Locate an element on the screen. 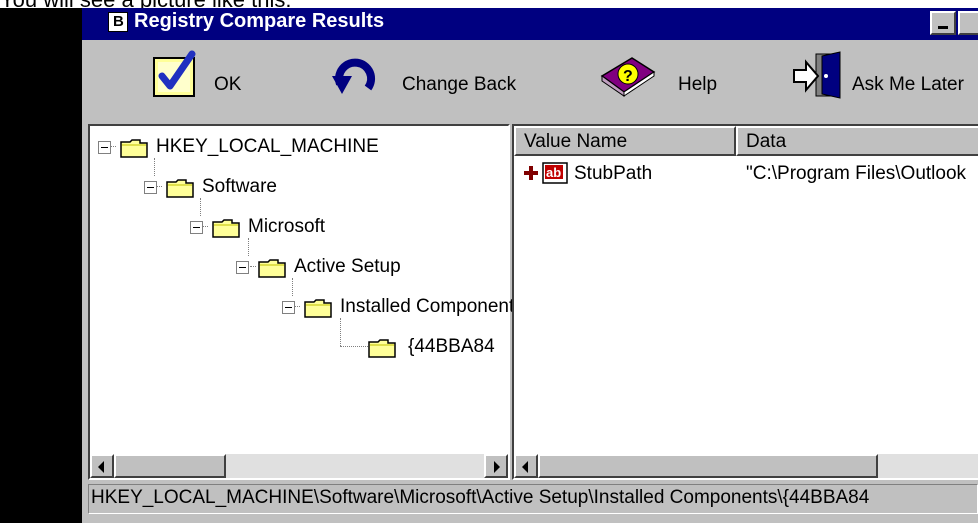  change-back-button: Change Back is located at coordinates (437, 82).